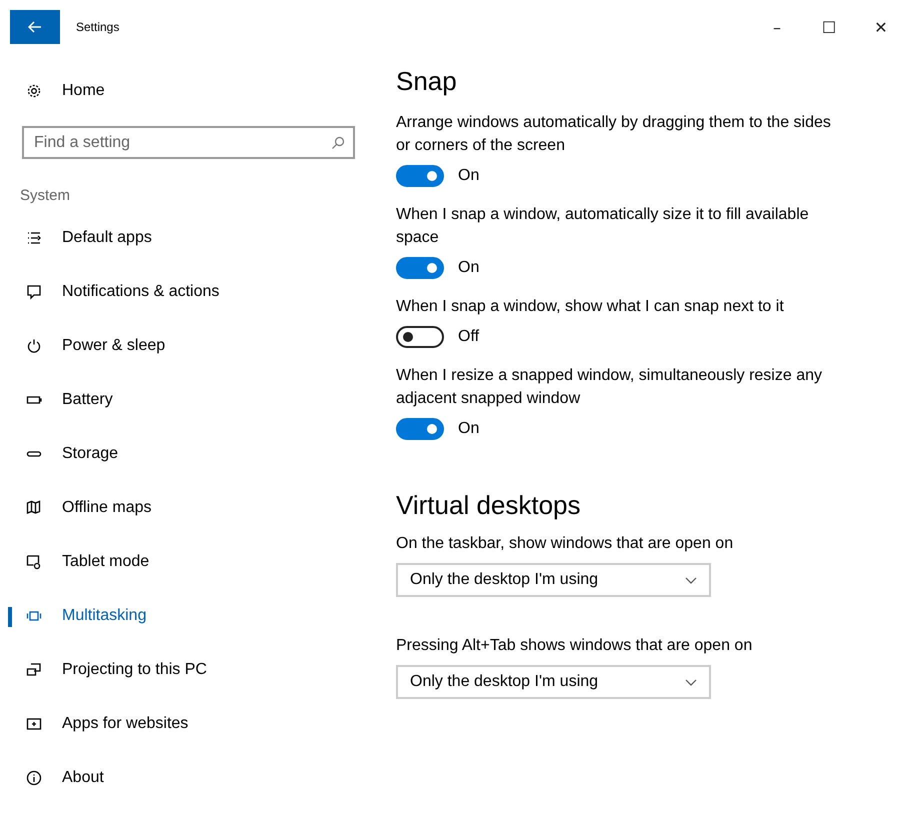  I want to click on sidebar-item: Tablet mode, so click(185, 562).